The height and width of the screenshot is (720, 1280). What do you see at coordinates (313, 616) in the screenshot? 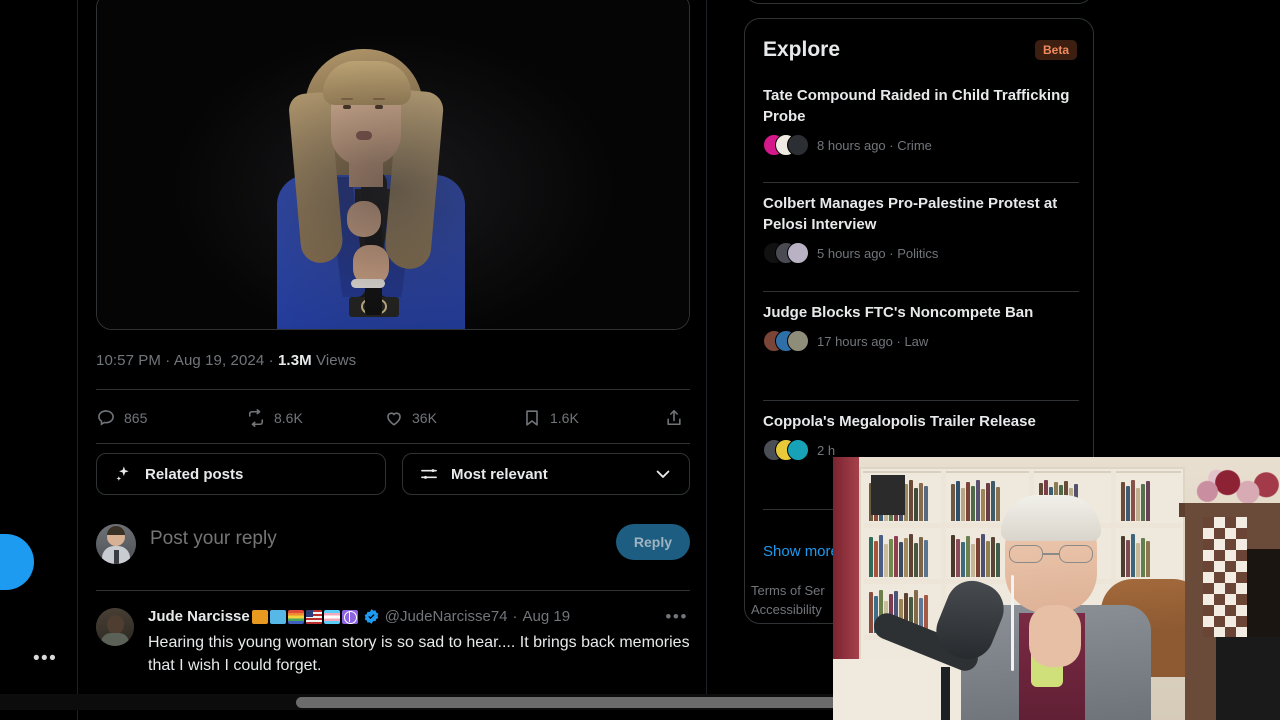
I see `us-flag-icon` at bounding box center [313, 616].